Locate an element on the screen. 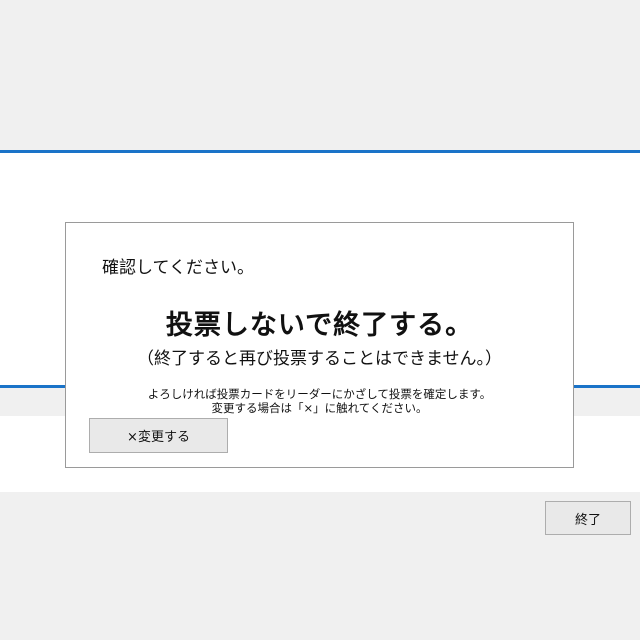 This screenshot has height=640, width=640. finish-button: 終了 is located at coordinates (588, 518).